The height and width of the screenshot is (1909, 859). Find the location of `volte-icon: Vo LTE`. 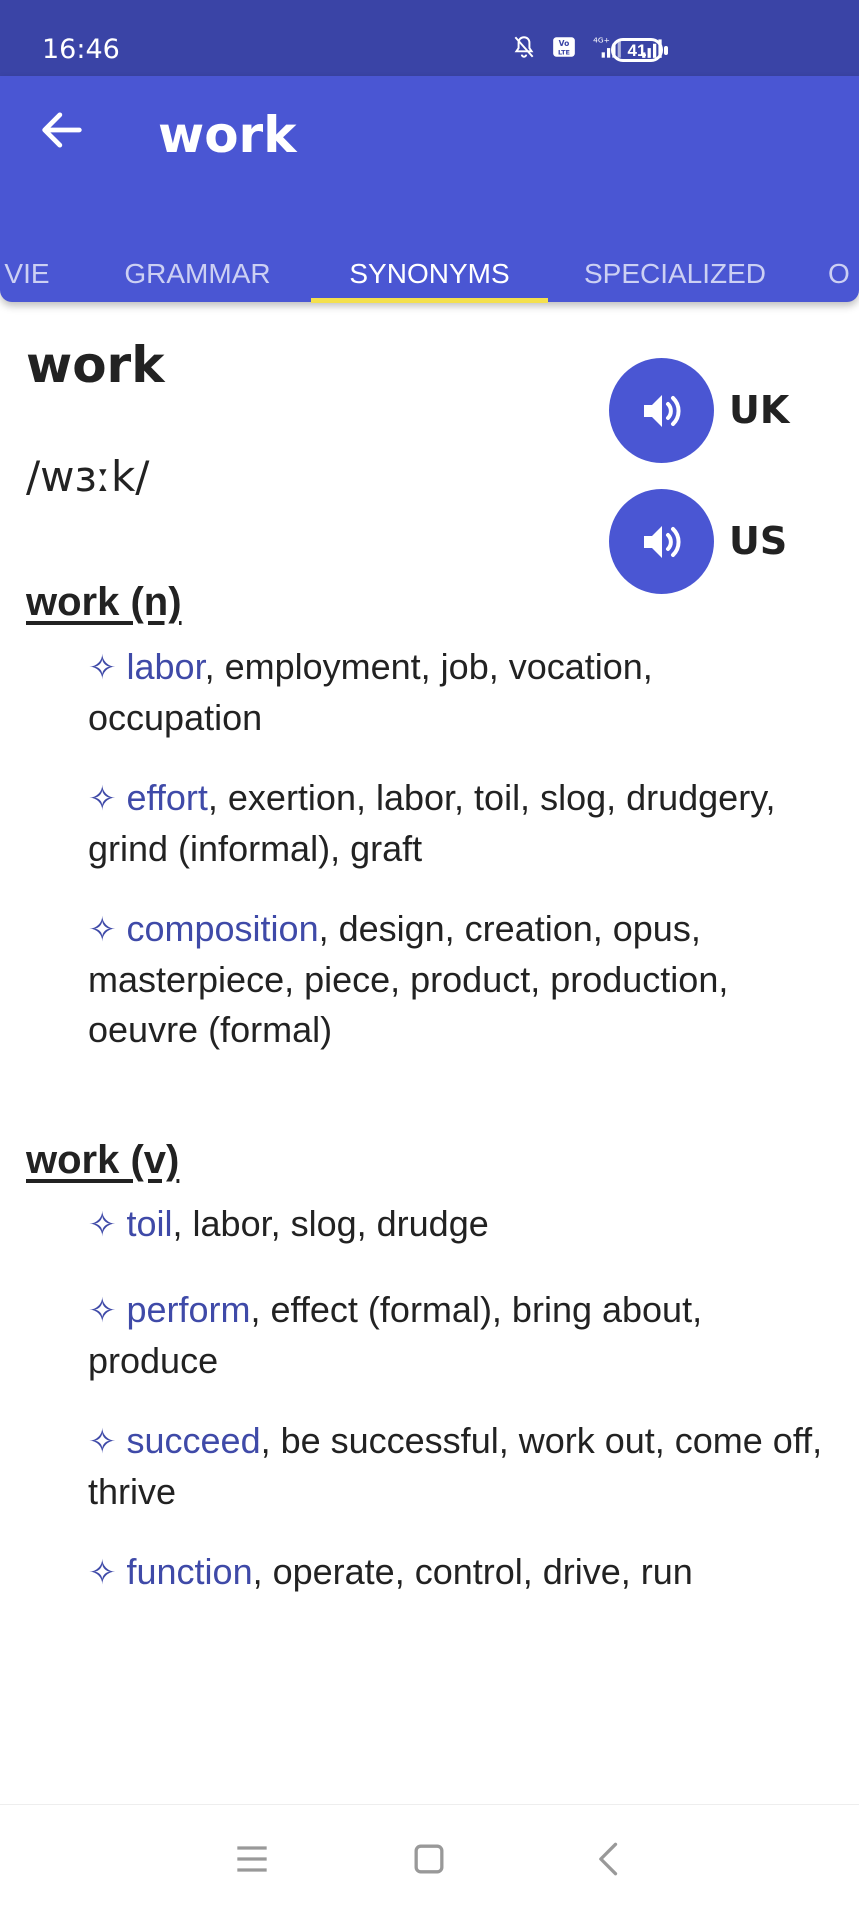

volte-icon: Vo LTE is located at coordinates (564, 47).